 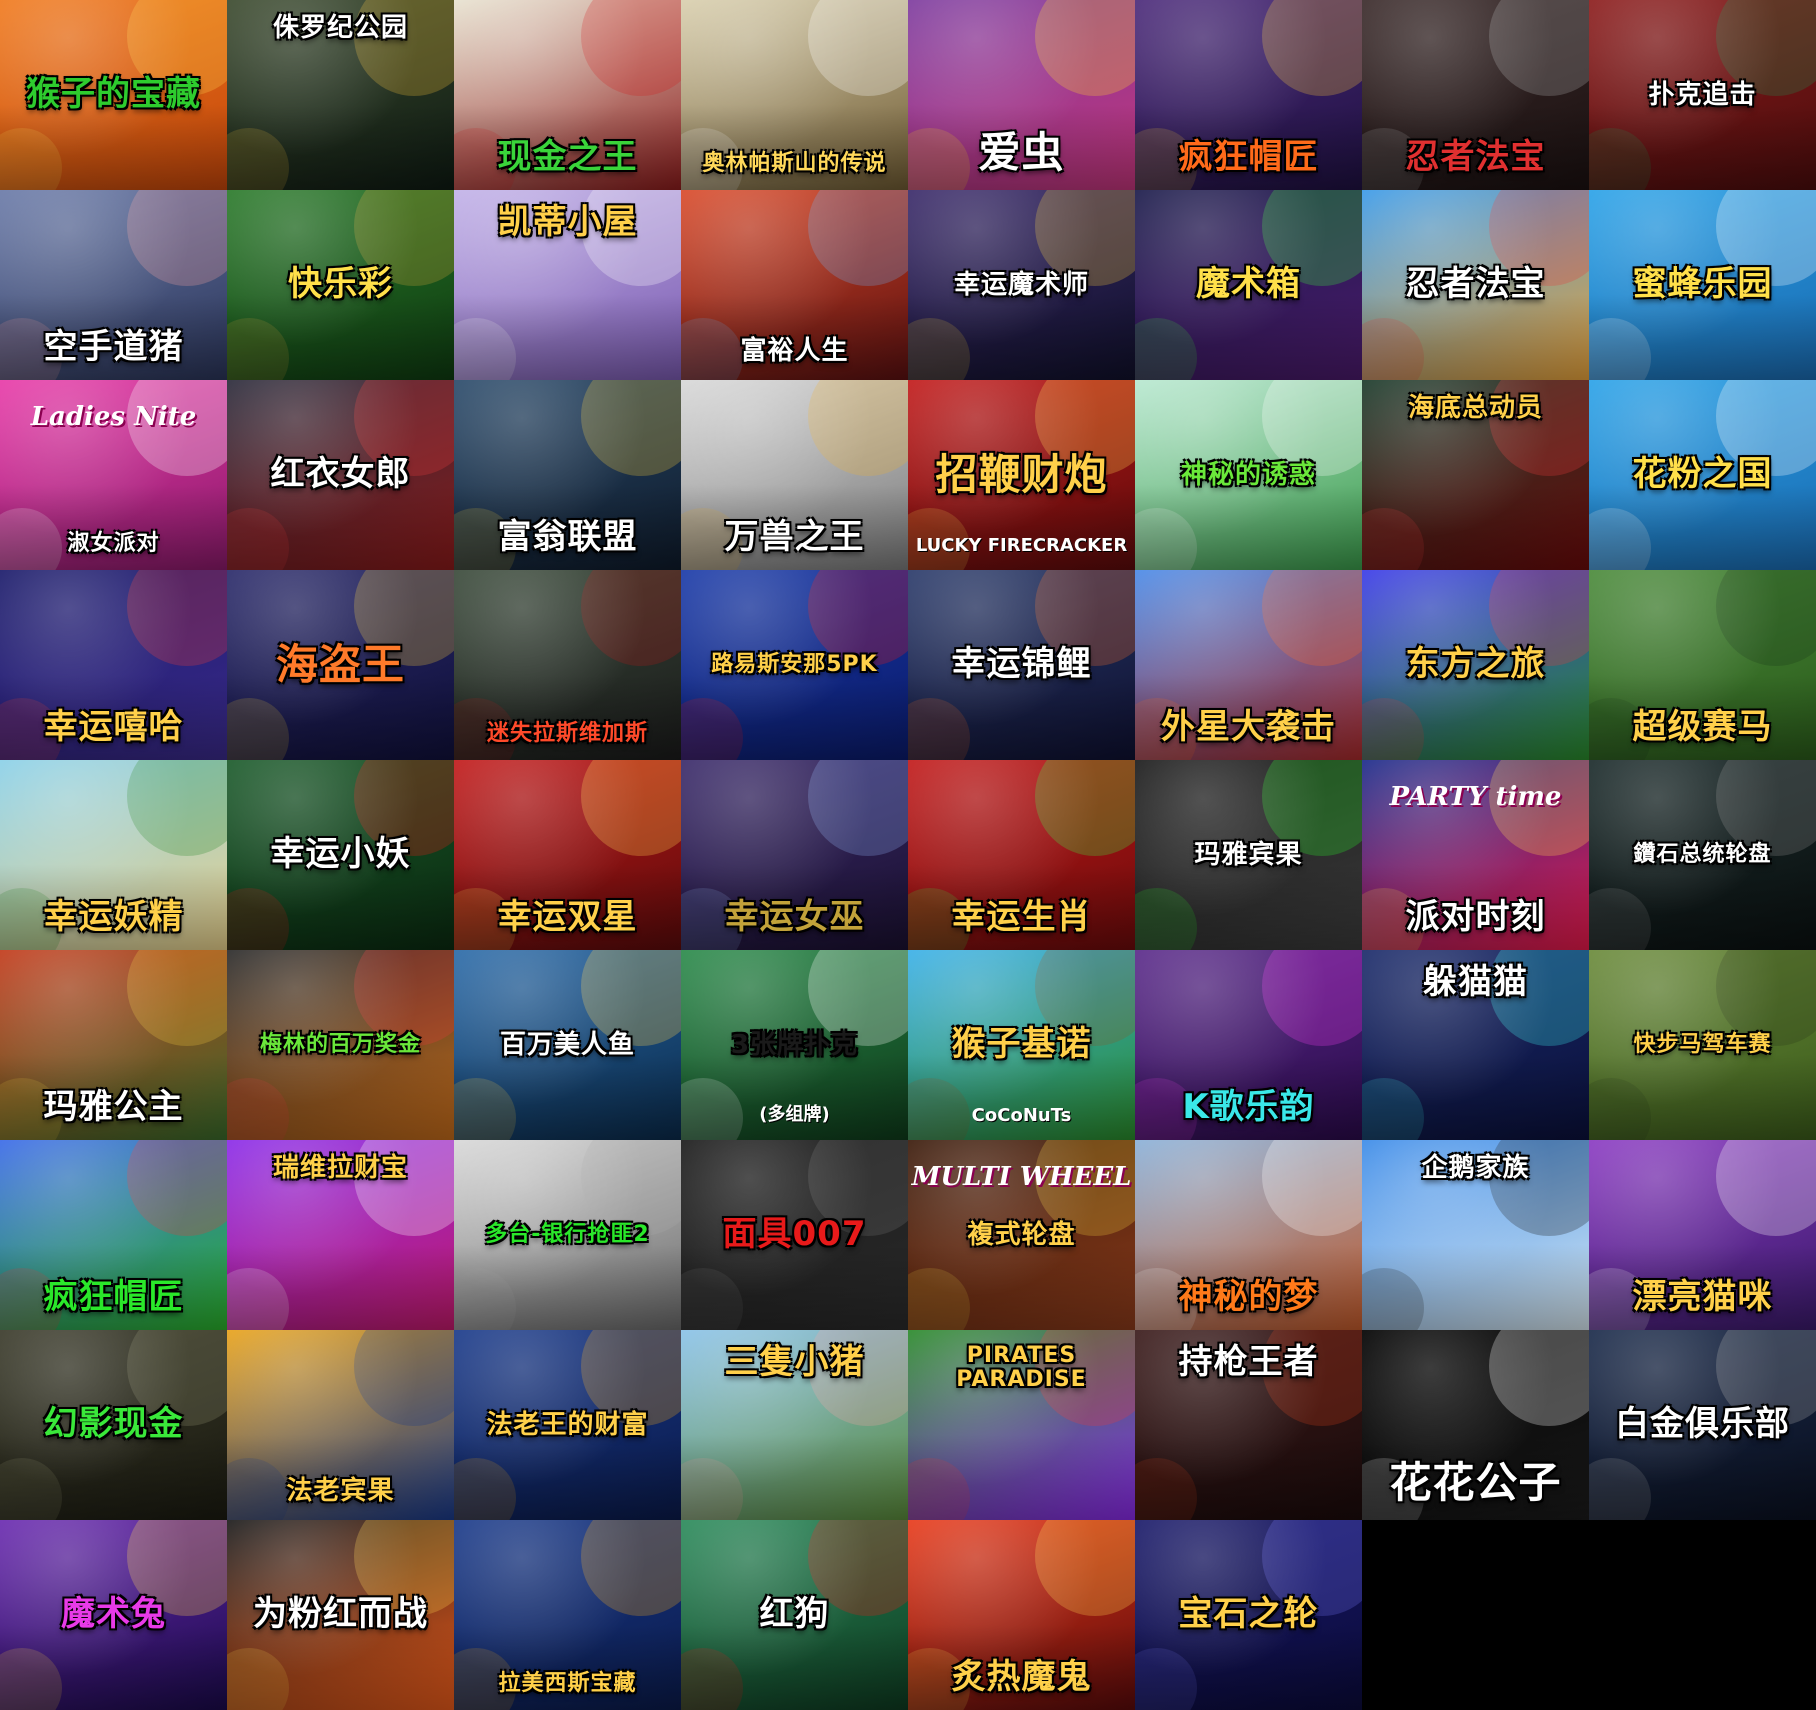 I want to click on game-title: 幻影现金, so click(x=113, y=1424).